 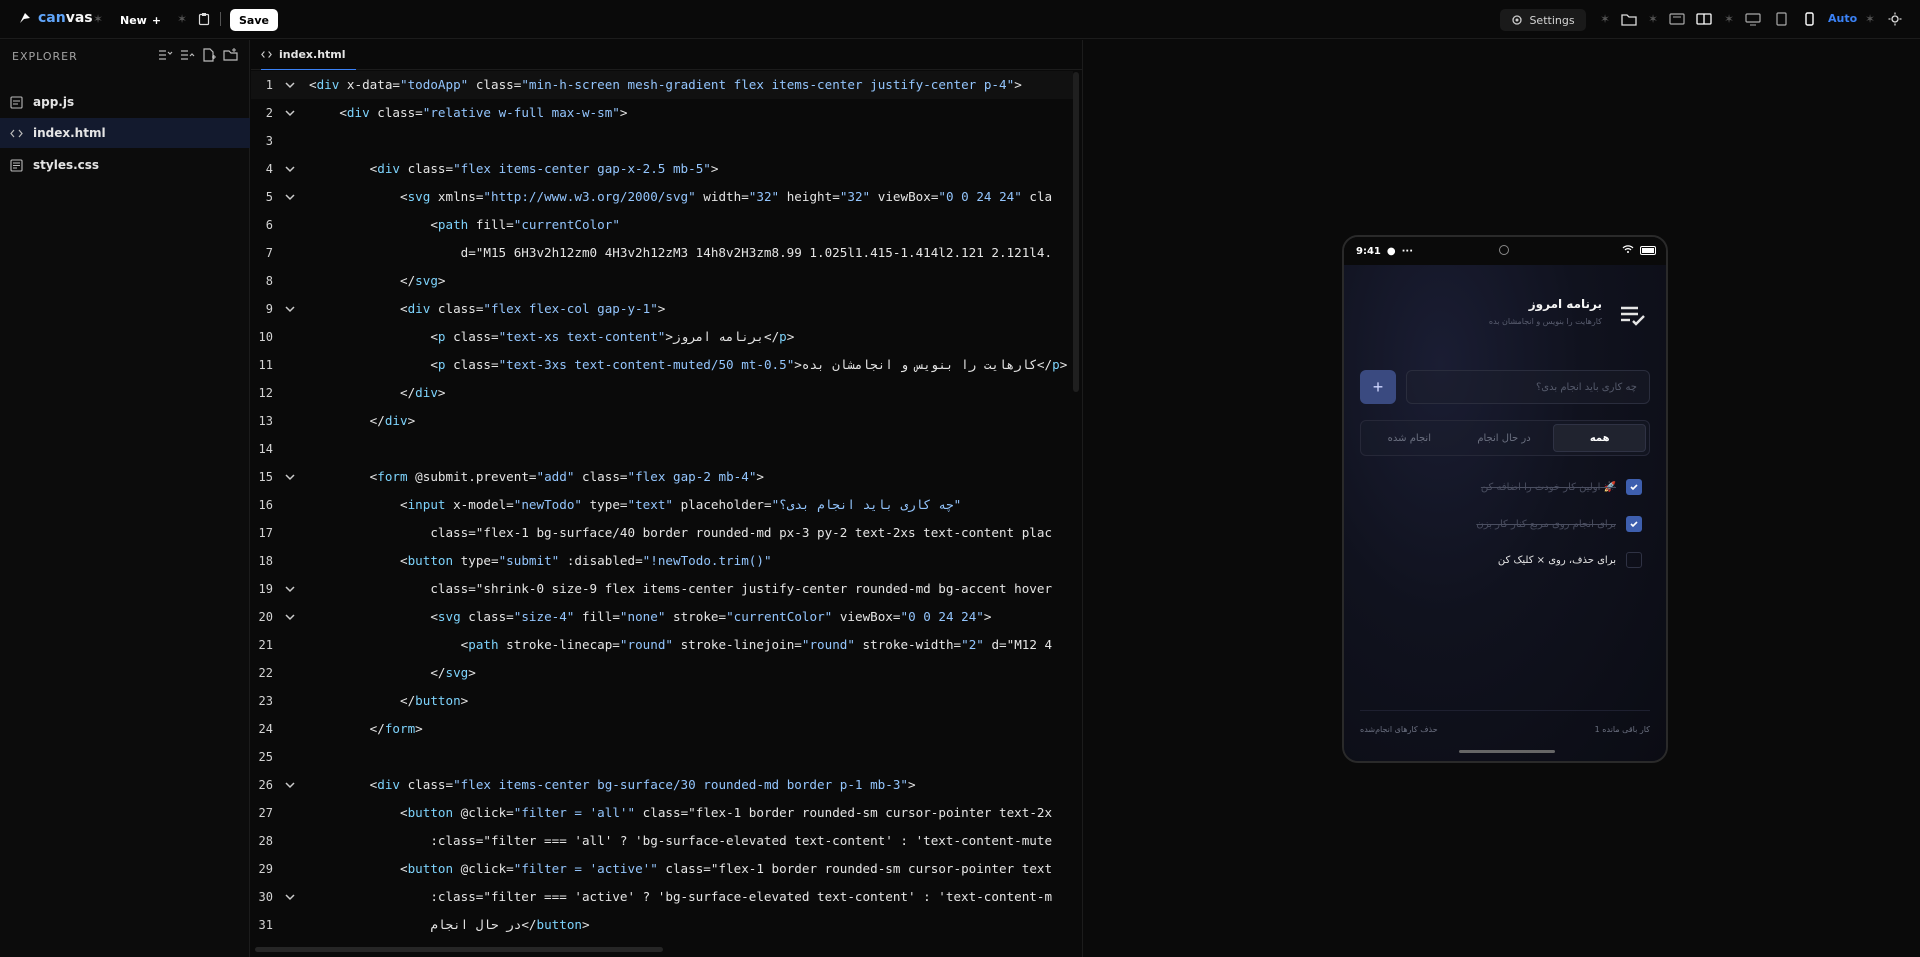 What do you see at coordinates (265, 561) in the screenshot?
I see `line-number: 18` at bounding box center [265, 561].